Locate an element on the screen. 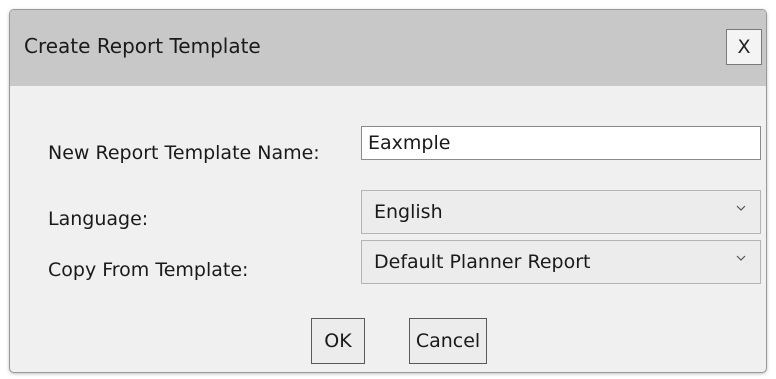 This screenshot has width=776, height=379. copy-from-template-select: Default Planner Report is located at coordinates (561, 262).